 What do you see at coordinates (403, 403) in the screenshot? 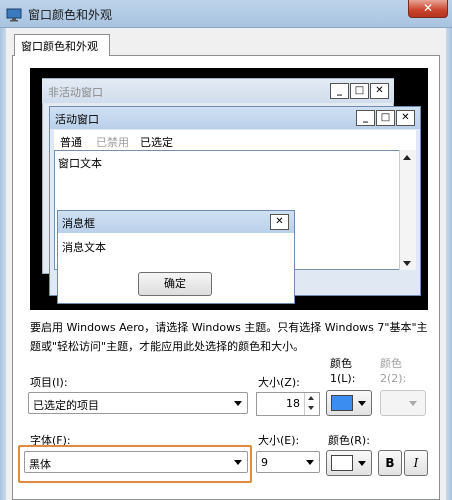
I see `color2-button` at bounding box center [403, 403].